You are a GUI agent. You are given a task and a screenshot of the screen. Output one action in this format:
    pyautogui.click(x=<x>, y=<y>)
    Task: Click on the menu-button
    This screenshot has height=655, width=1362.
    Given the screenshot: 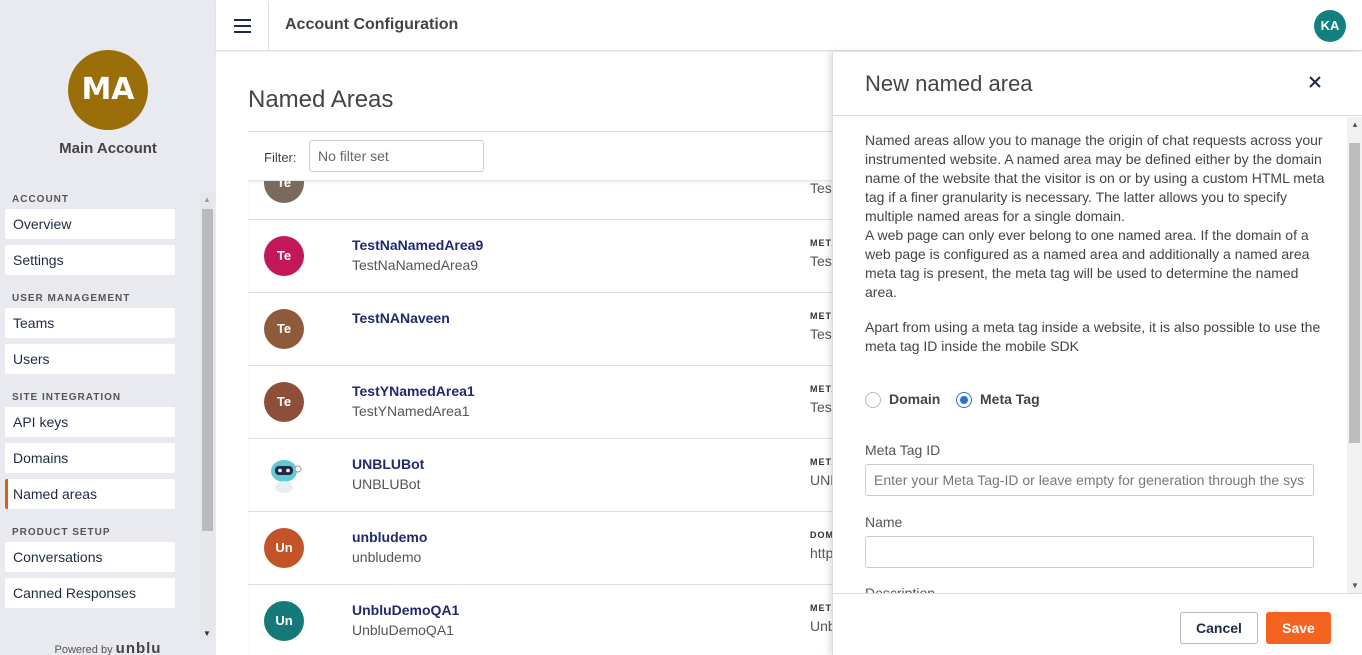 What is the action you would take?
    pyautogui.click(x=242, y=26)
    